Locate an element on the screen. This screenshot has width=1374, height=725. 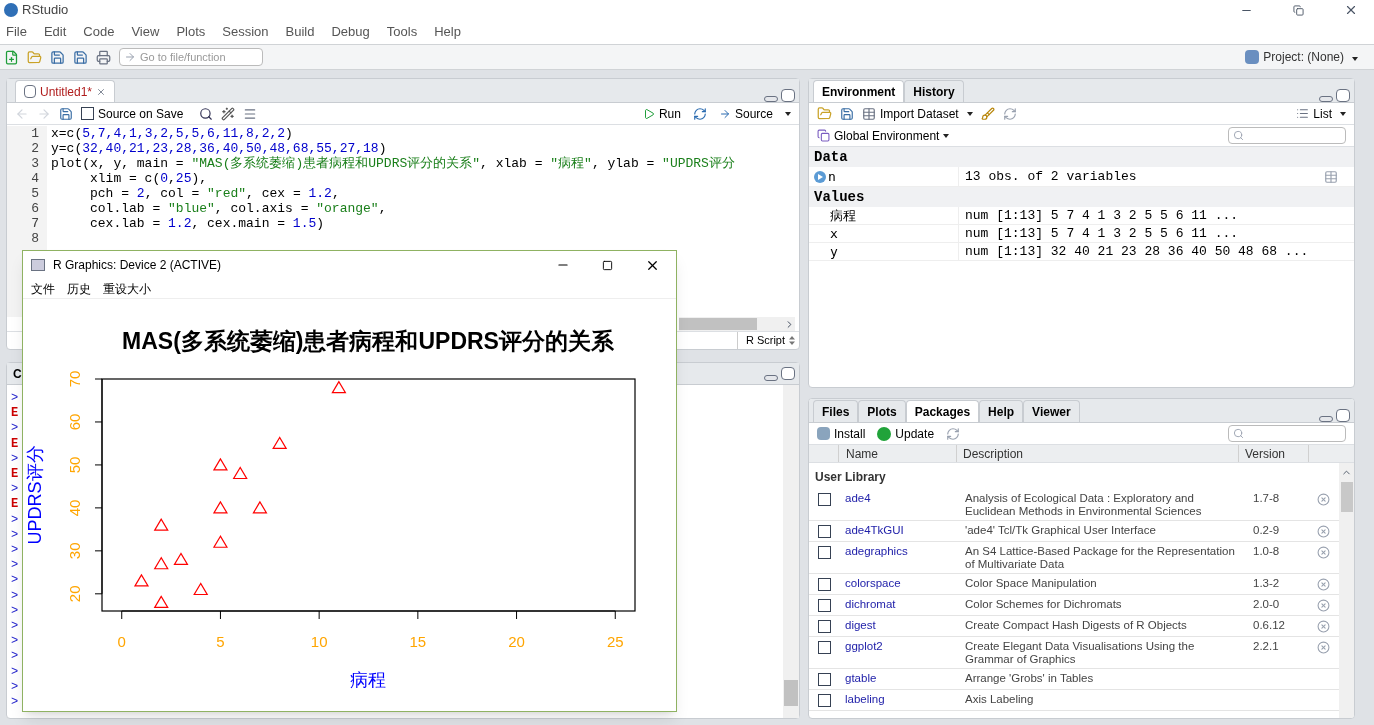
new-file-icon is located at coordinates (11, 57).